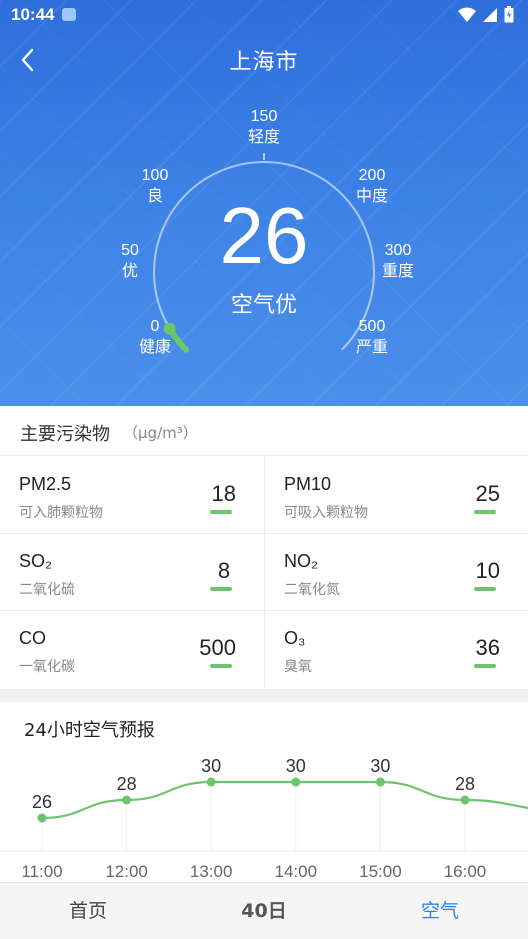  Describe the element at coordinates (264, 235) in the screenshot. I see `aqi-value: 26` at that location.